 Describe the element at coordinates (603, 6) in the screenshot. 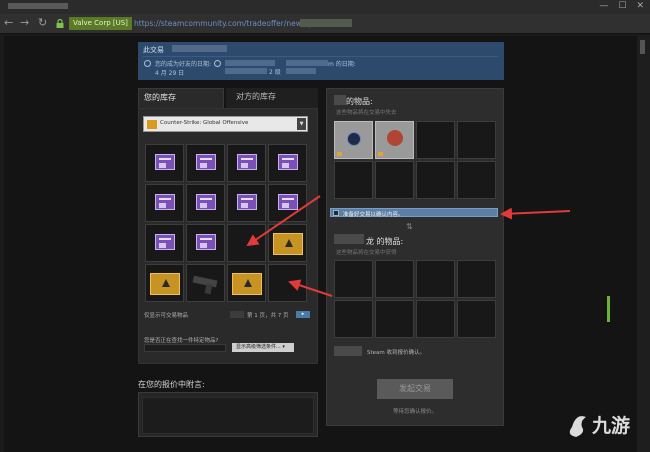

I see `minimize-icon: —` at that location.